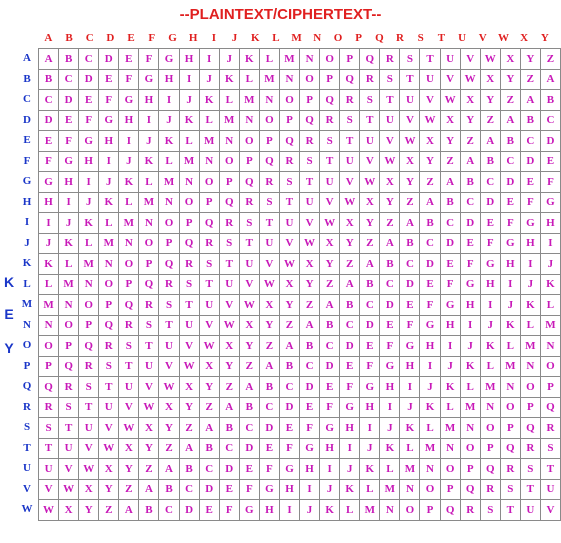 The height and width of the screenshot is (543, 561). I want to click on header-letter: O, so click(338, 38).